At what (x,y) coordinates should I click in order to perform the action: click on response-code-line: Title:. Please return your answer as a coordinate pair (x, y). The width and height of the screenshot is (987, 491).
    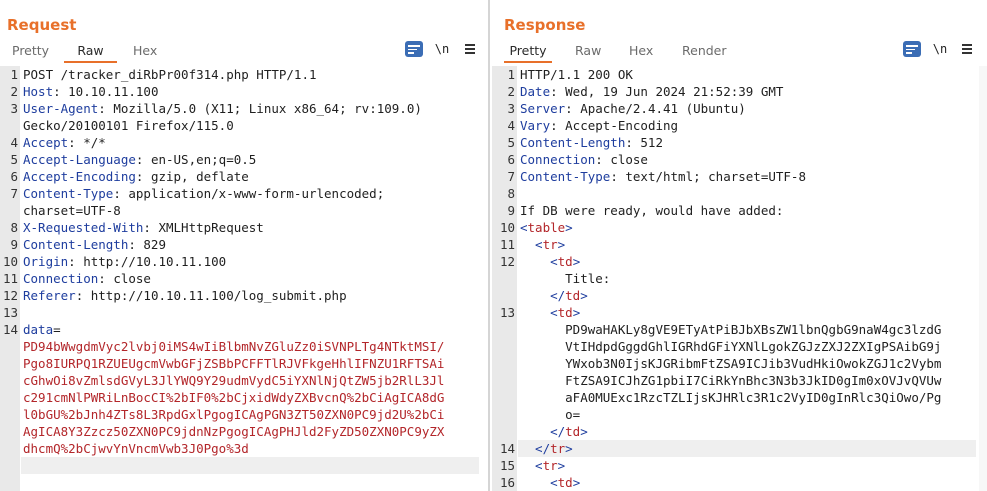
    Looking at the image, I should click on (739, 278).